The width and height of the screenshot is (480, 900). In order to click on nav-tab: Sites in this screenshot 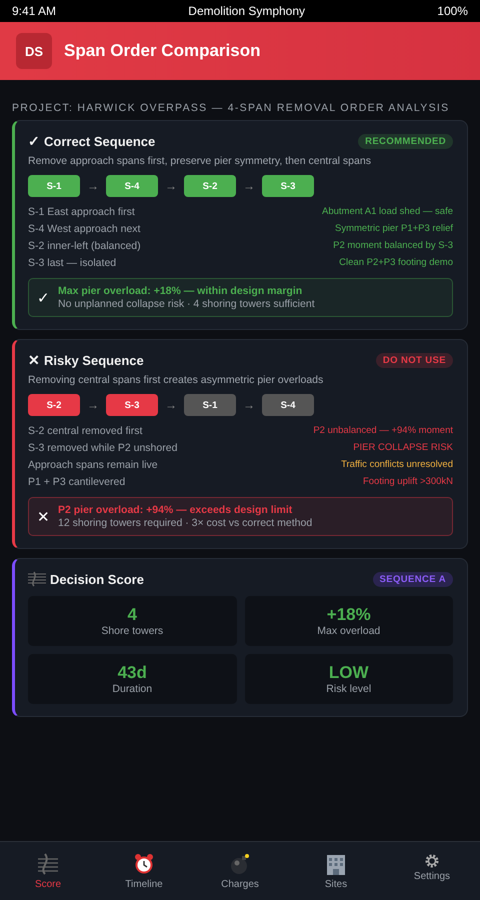, I will do `click(336, 871)`.